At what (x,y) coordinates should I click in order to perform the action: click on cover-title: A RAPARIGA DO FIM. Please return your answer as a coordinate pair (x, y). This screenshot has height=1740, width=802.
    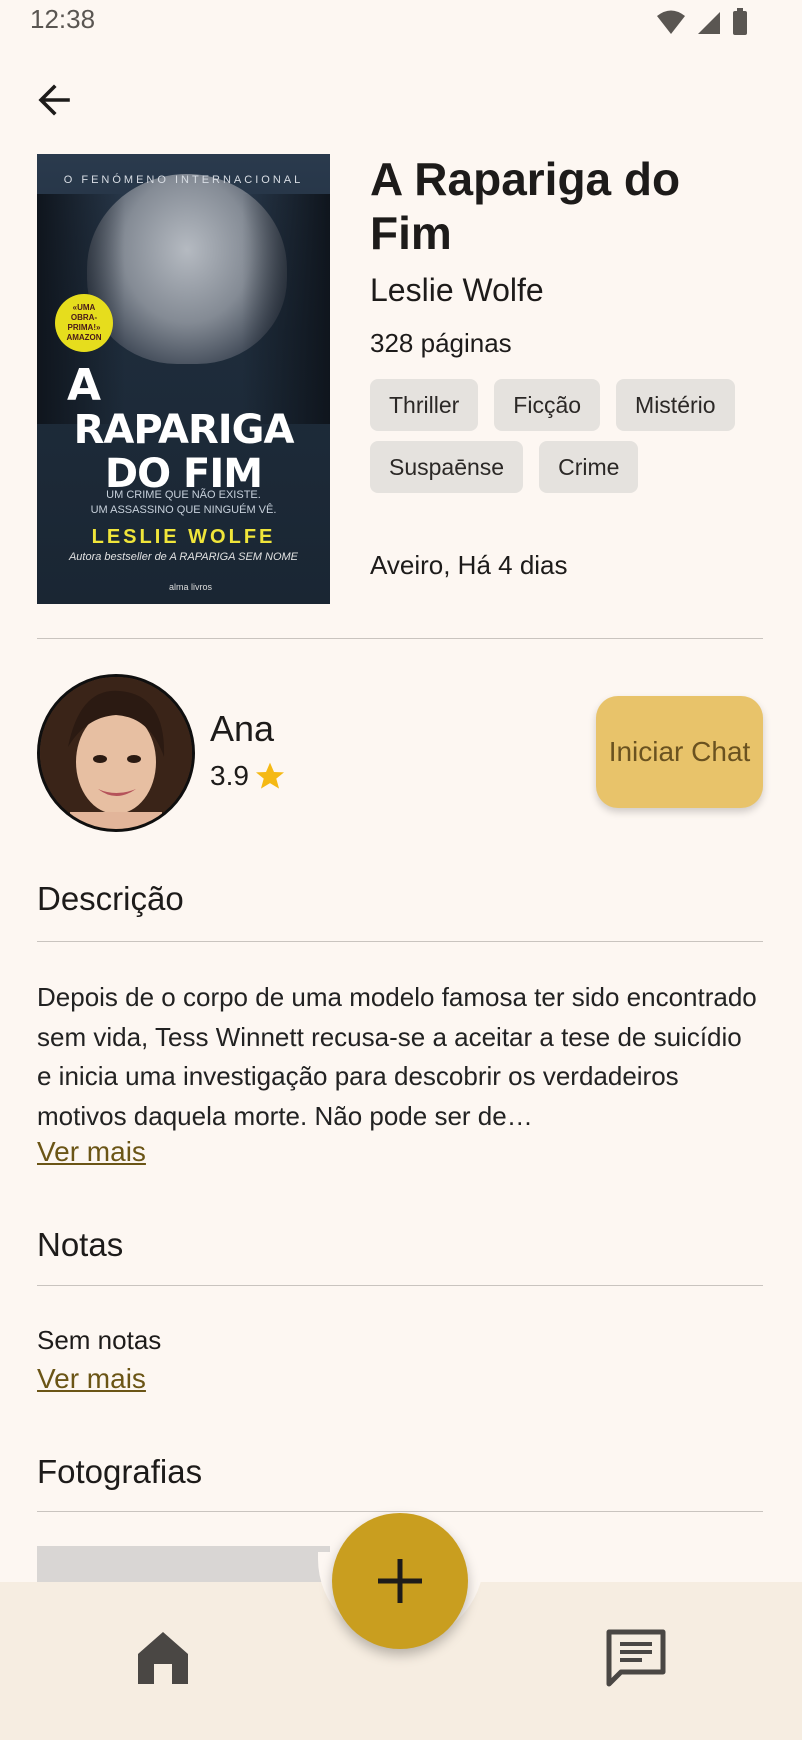
    Looking at the image, I should click on (183, 428).